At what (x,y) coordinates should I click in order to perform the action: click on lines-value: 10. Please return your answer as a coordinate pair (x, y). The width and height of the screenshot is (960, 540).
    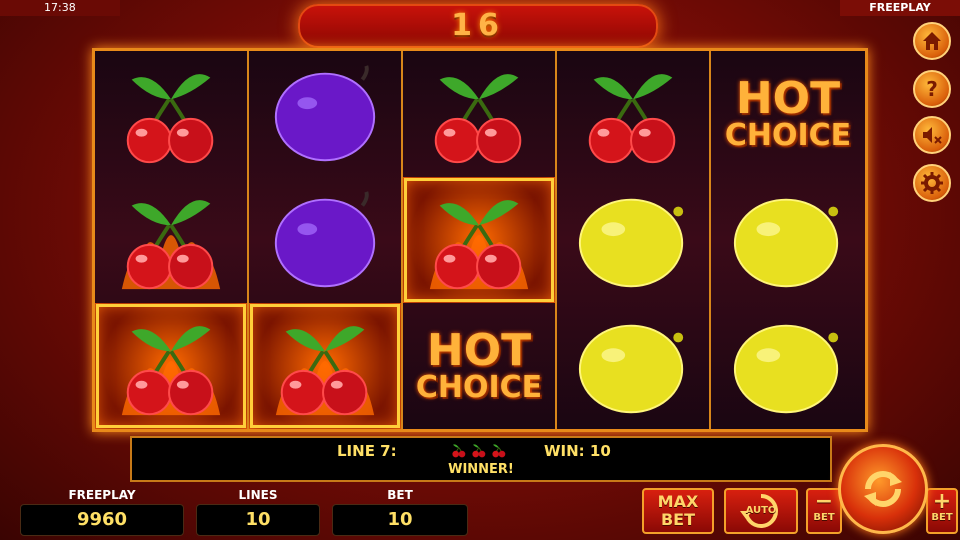
    Looking at the image, I should click on (258, 520).